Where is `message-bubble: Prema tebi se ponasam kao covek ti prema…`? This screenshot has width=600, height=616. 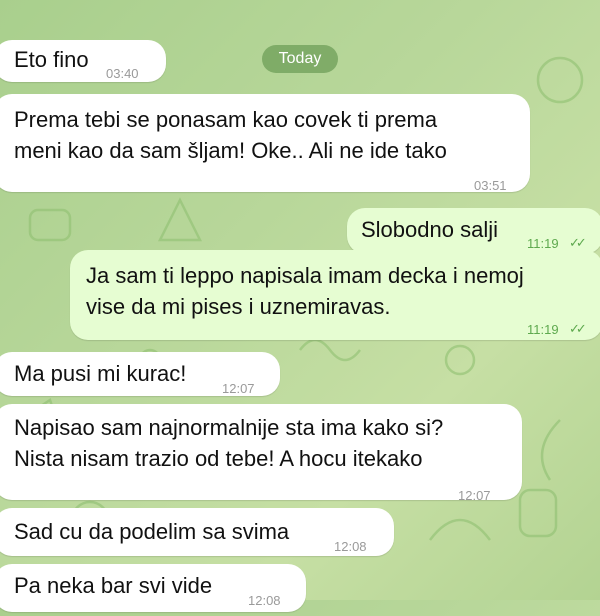 message-bubble: Prema tebi se ponasam kao covek ti prema… is located at coordinates (265, 143).